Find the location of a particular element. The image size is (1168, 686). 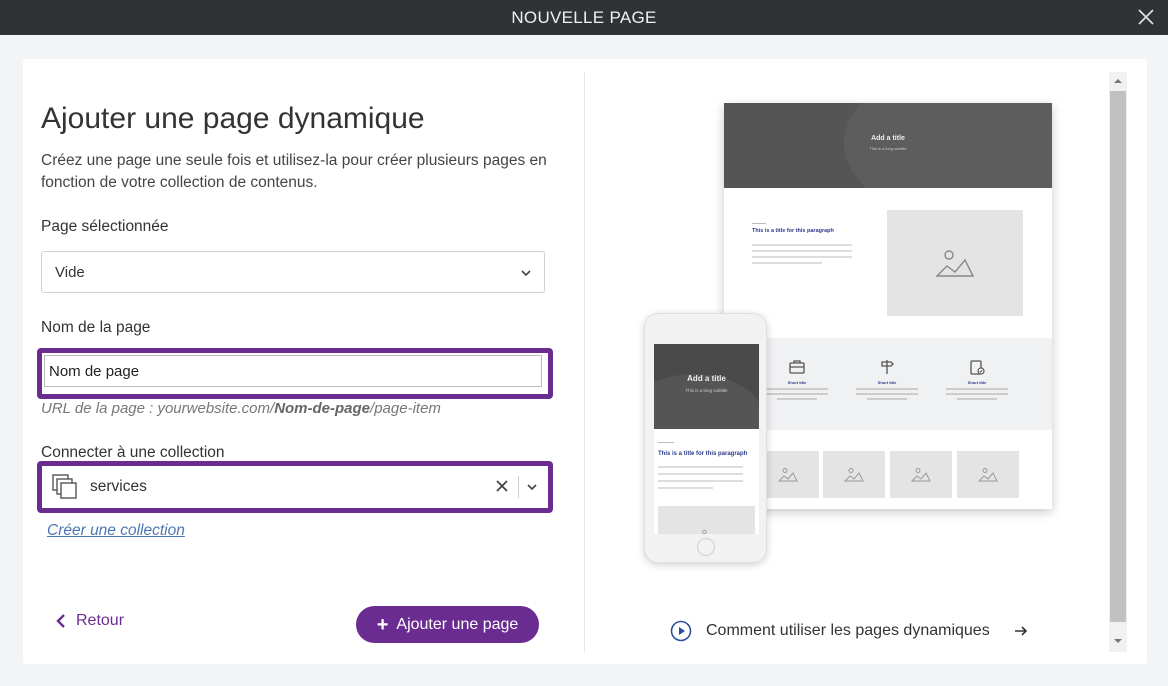

back-button: Retour is located at coordinates (90, 621).